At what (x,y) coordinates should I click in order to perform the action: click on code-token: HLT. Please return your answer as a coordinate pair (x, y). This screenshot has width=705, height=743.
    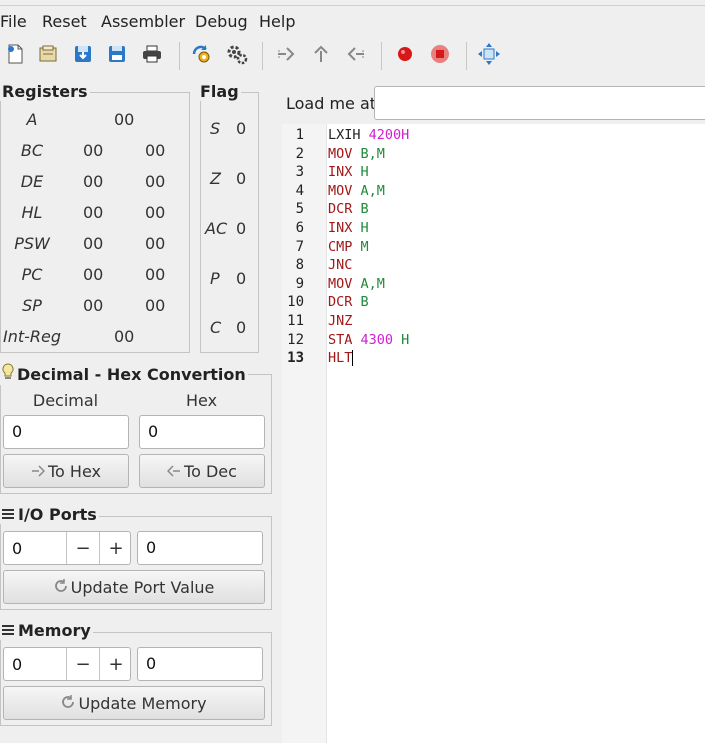
    Looking at the image, I should click on (340, 358).